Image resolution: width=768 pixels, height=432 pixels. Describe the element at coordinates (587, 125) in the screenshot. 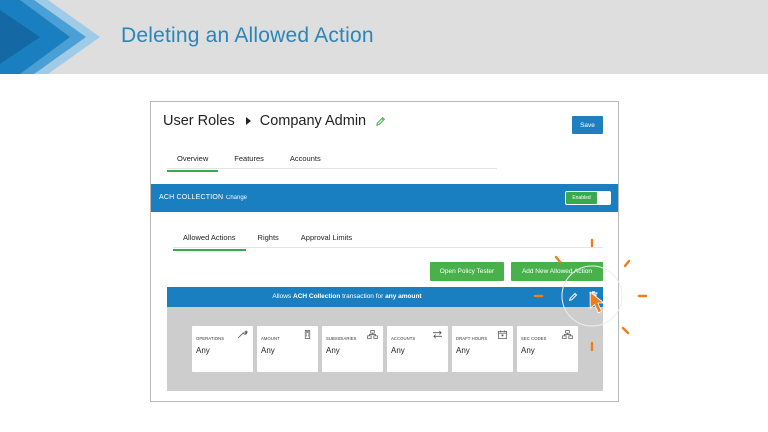

I see `save-button: Save` at that location.